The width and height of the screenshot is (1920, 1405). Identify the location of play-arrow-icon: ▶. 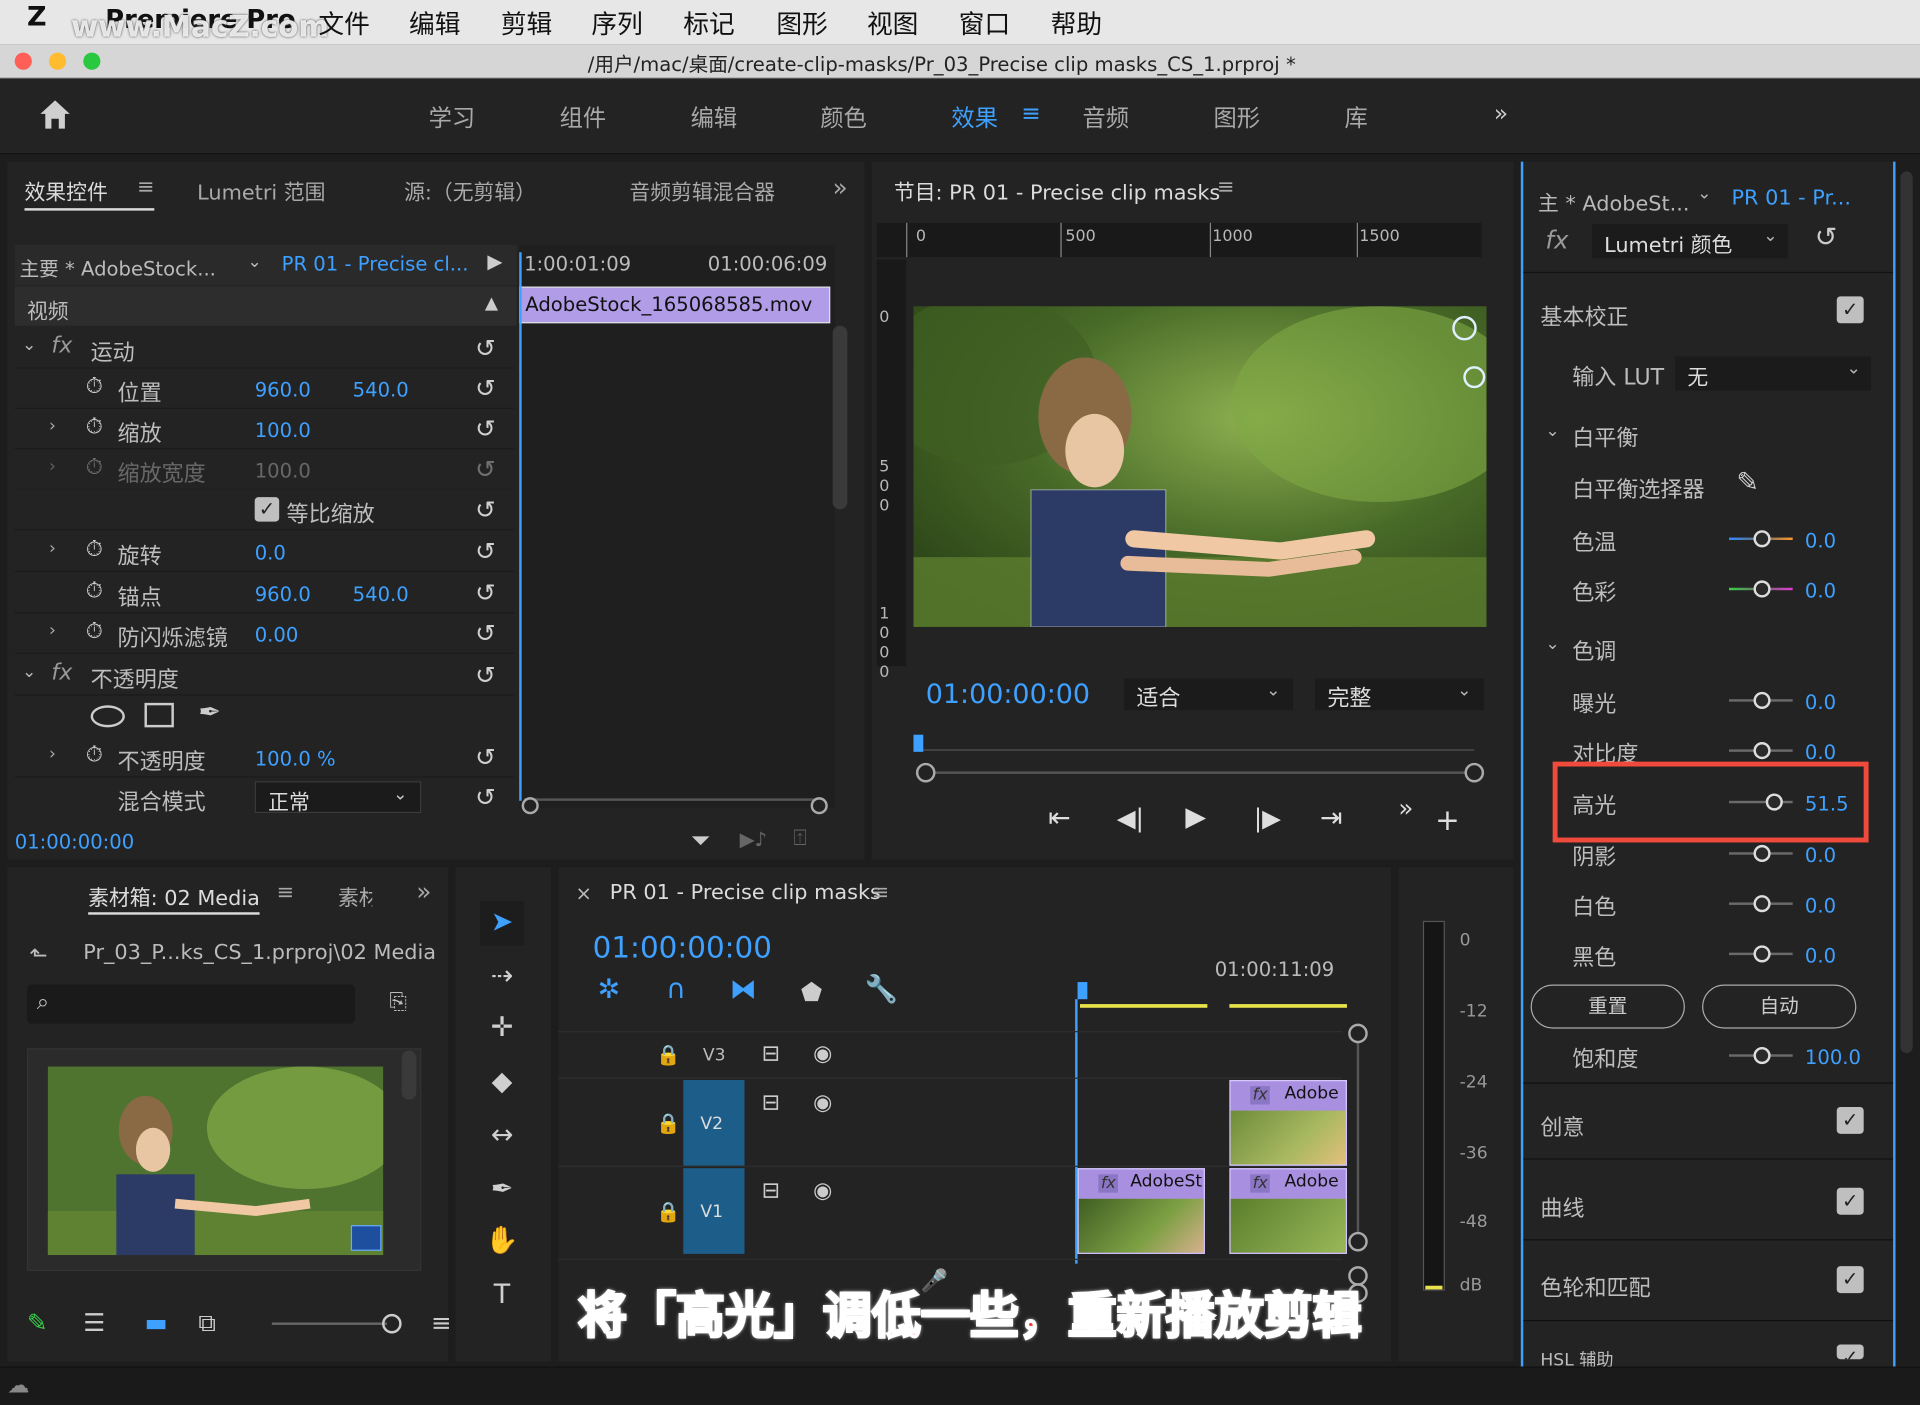
(494, 261).